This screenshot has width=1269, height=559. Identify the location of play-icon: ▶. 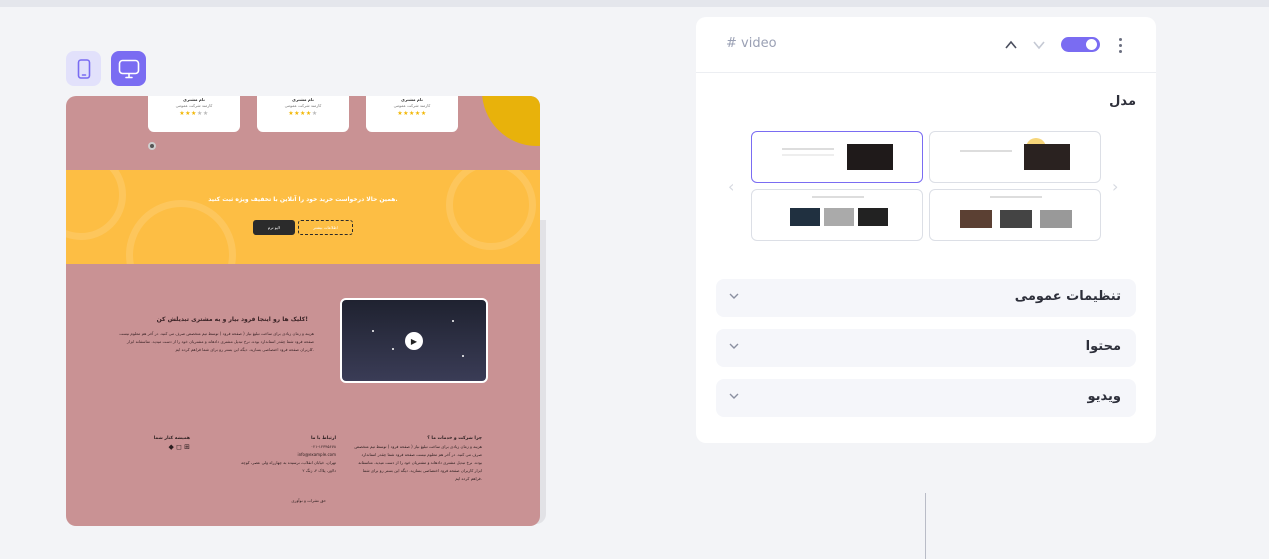
(414, 341).